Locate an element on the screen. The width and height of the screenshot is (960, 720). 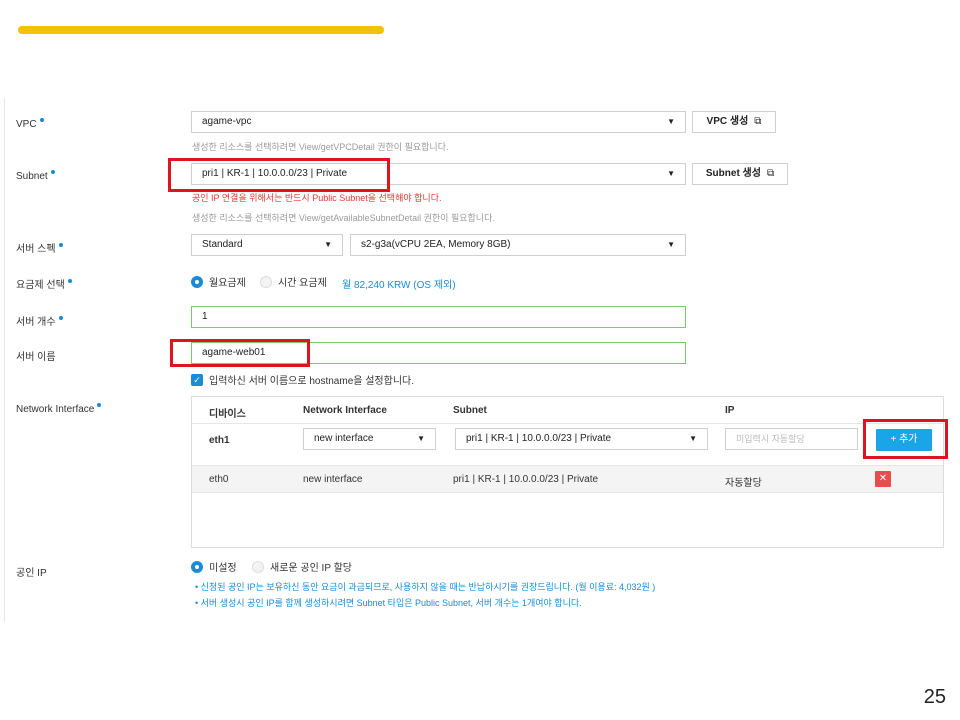
server-spec-select: s2-g3a(vCPU 2EA, Memory 8GB) ▼ is located at coordinates (518, 245).